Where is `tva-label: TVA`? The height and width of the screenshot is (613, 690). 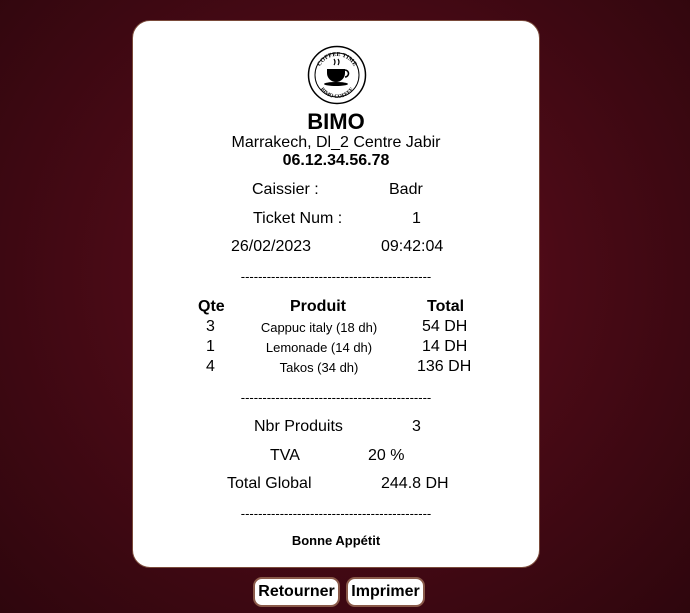
tva-label: TVA is located at coordinates (285, 455).